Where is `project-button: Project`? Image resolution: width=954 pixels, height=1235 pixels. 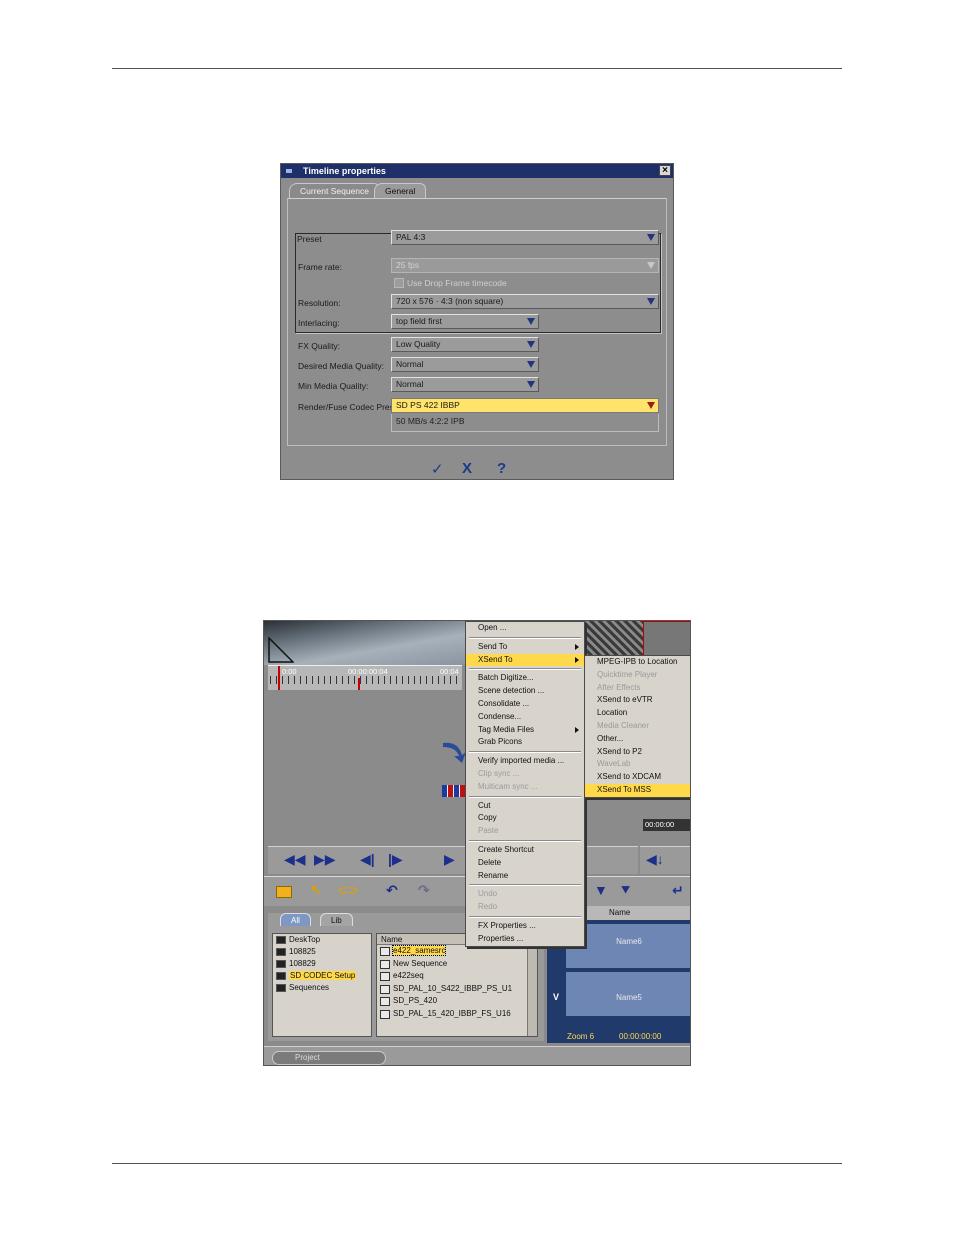
project-button: Project is located at coordinates (329, 1058).